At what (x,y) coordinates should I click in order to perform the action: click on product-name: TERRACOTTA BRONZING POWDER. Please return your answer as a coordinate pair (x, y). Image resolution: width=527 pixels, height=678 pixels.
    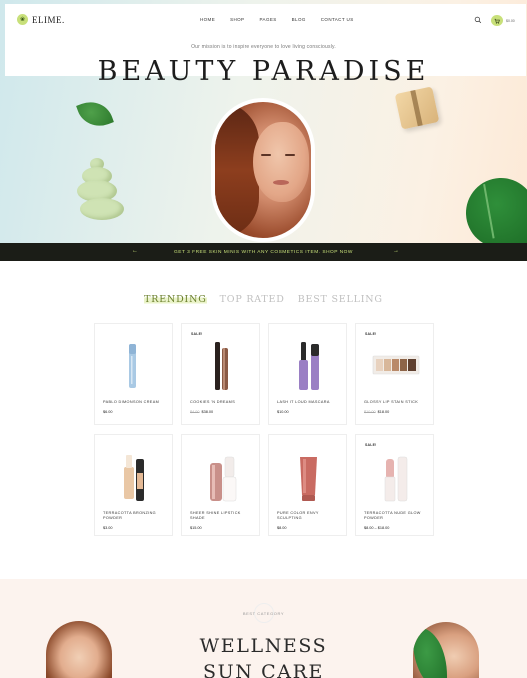
    Looking at the image, I should click on (136, 516).